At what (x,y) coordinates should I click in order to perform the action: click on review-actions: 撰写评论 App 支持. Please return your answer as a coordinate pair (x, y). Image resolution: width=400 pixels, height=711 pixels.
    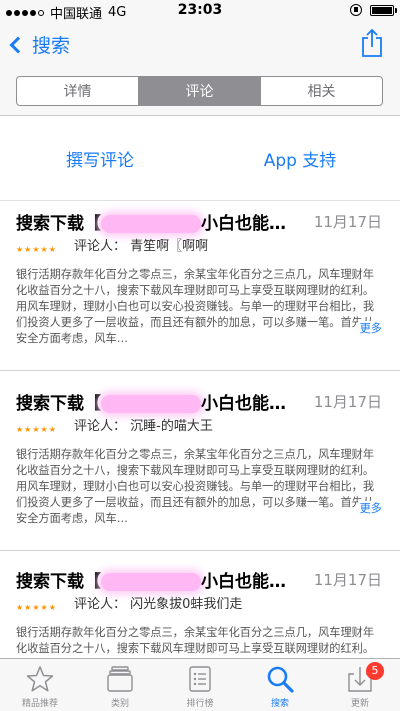
    Looking at the image, I should click on (200, 159).